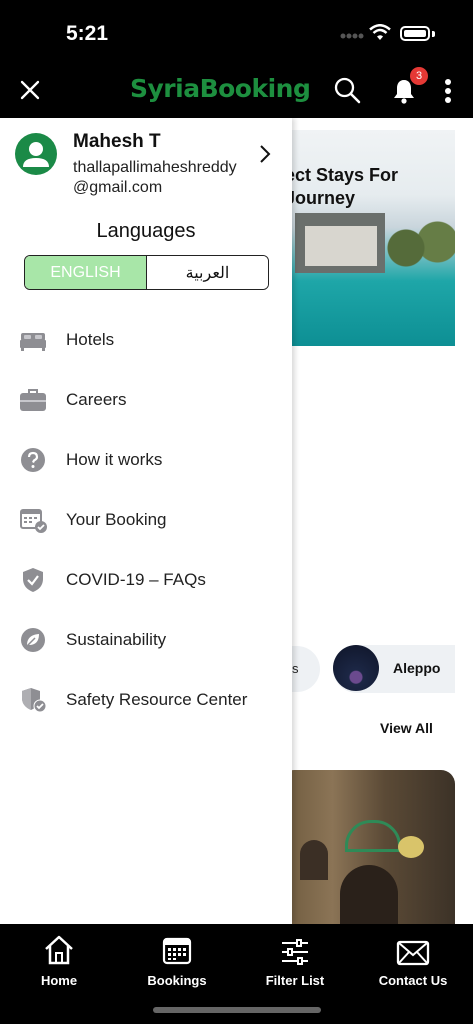 The height and width of the screenshot is (1024, 473). I want to click on bottom-tab-bar: Home Bookings Filter List Contact Us, so click(236, 974).